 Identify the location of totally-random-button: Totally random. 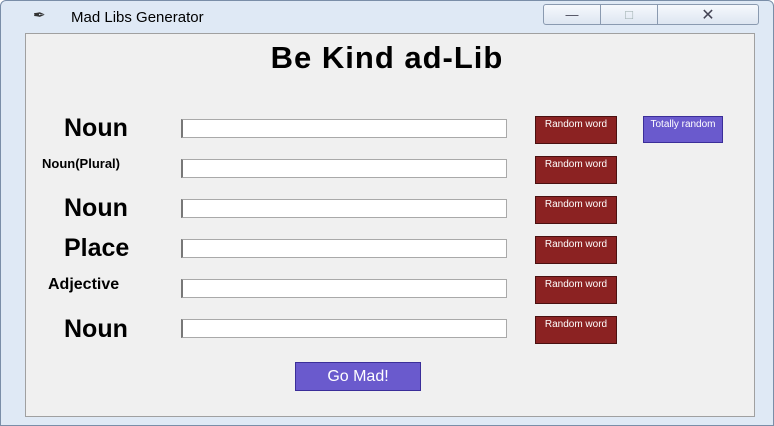
(683, 129).